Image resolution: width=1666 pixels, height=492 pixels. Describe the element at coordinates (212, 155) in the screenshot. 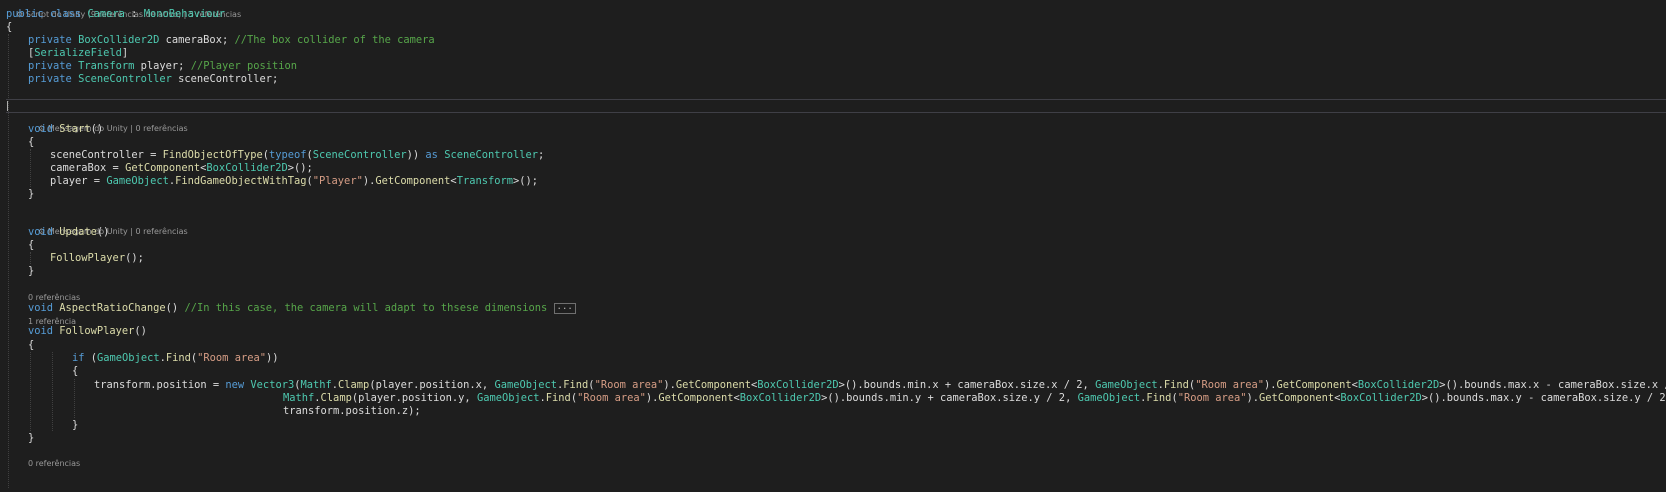

I see `method-name: FindObjectOfType` at that location.